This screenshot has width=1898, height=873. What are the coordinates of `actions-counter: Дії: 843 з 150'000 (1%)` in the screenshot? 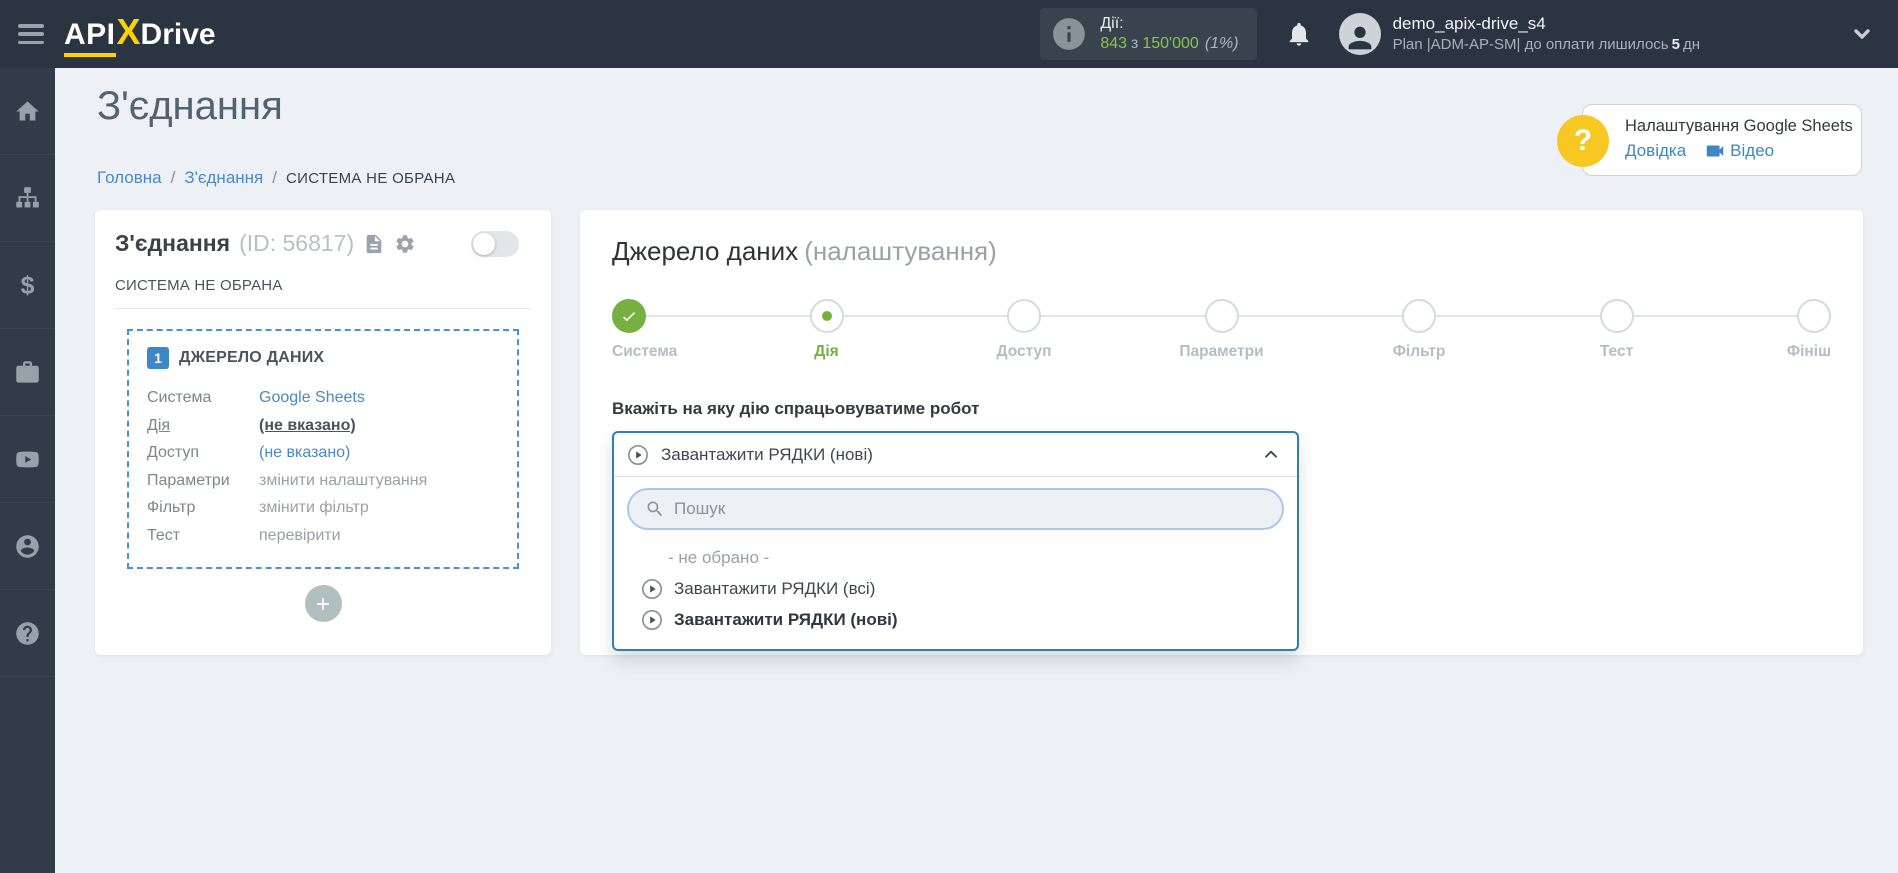 It's located at (1148, 34).